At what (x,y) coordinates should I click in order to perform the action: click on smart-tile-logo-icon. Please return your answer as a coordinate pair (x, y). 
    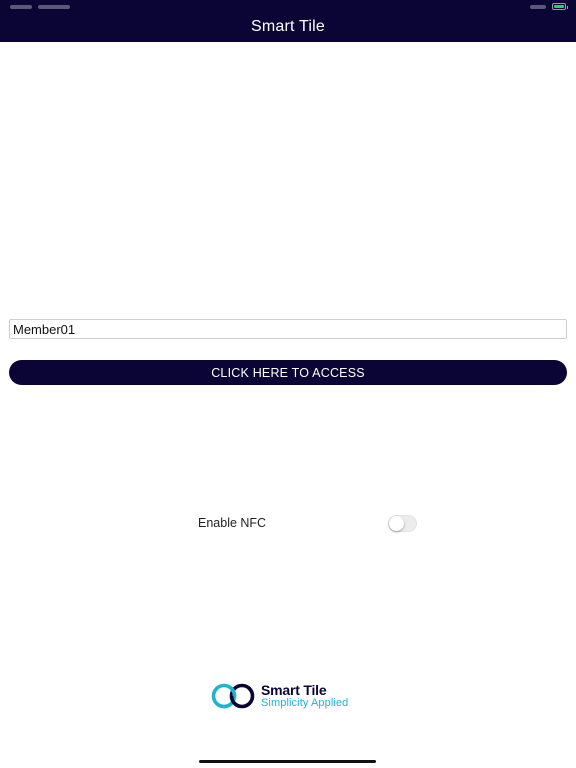
    Looking at the image, I should click on (233, 696).